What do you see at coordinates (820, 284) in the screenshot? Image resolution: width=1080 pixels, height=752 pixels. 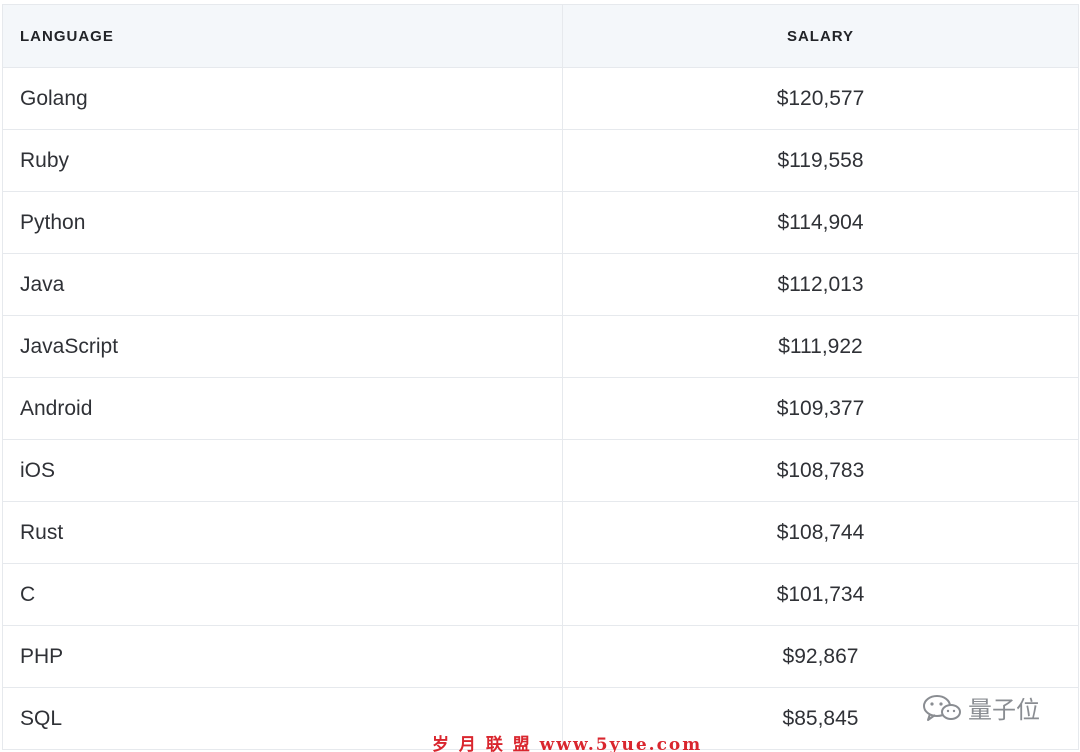 I see `salary-cell: $112,013` at bounding box center [820, 284].